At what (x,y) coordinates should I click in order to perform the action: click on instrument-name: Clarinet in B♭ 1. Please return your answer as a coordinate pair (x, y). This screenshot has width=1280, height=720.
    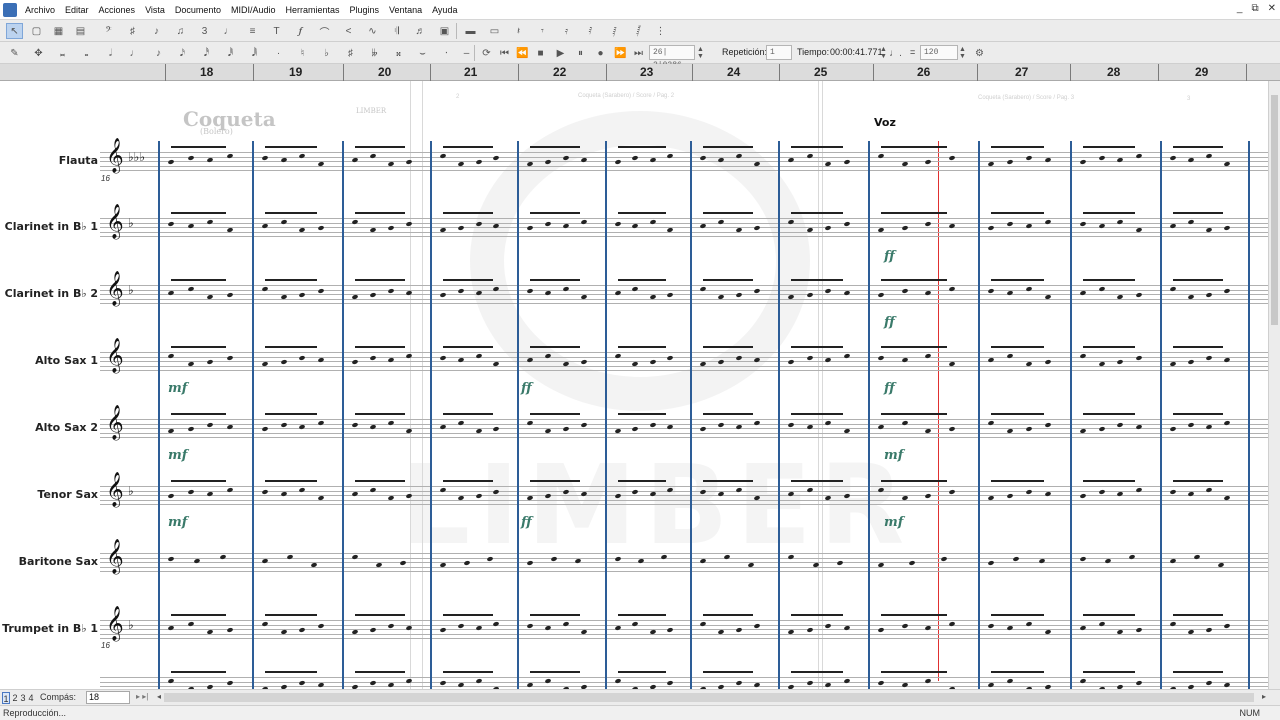
    Looking at the image, I should click on (50, 226).